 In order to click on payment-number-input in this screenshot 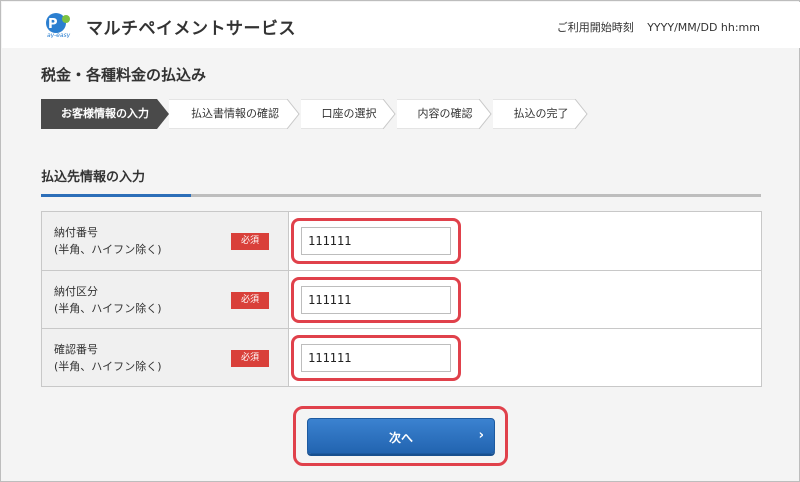, I will do `click(376, 241)`.